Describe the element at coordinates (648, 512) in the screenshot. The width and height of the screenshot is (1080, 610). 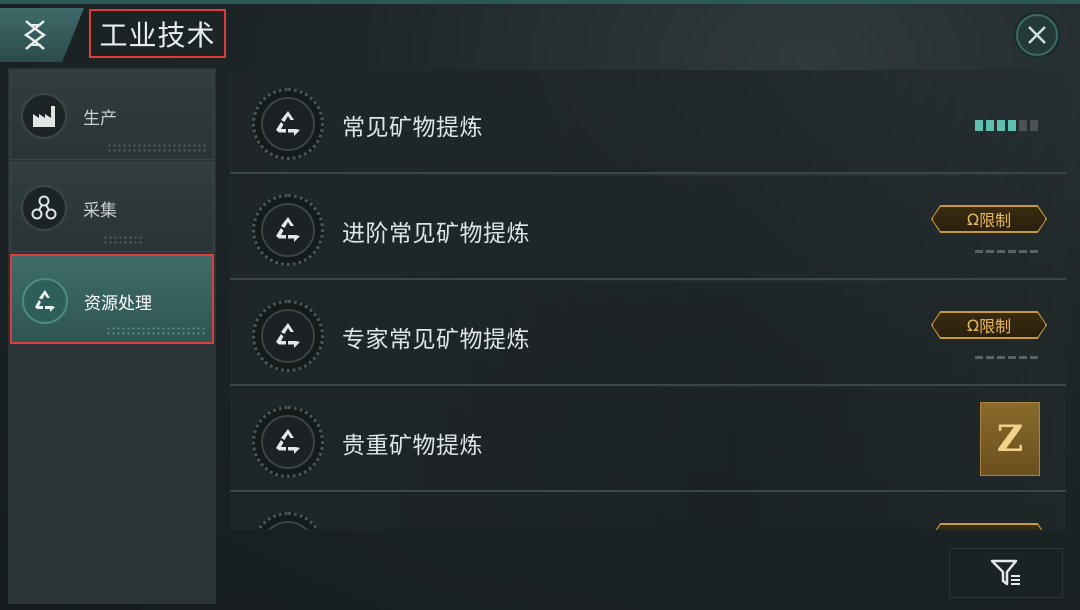
I see `list-item: Ω 限制` at that location.